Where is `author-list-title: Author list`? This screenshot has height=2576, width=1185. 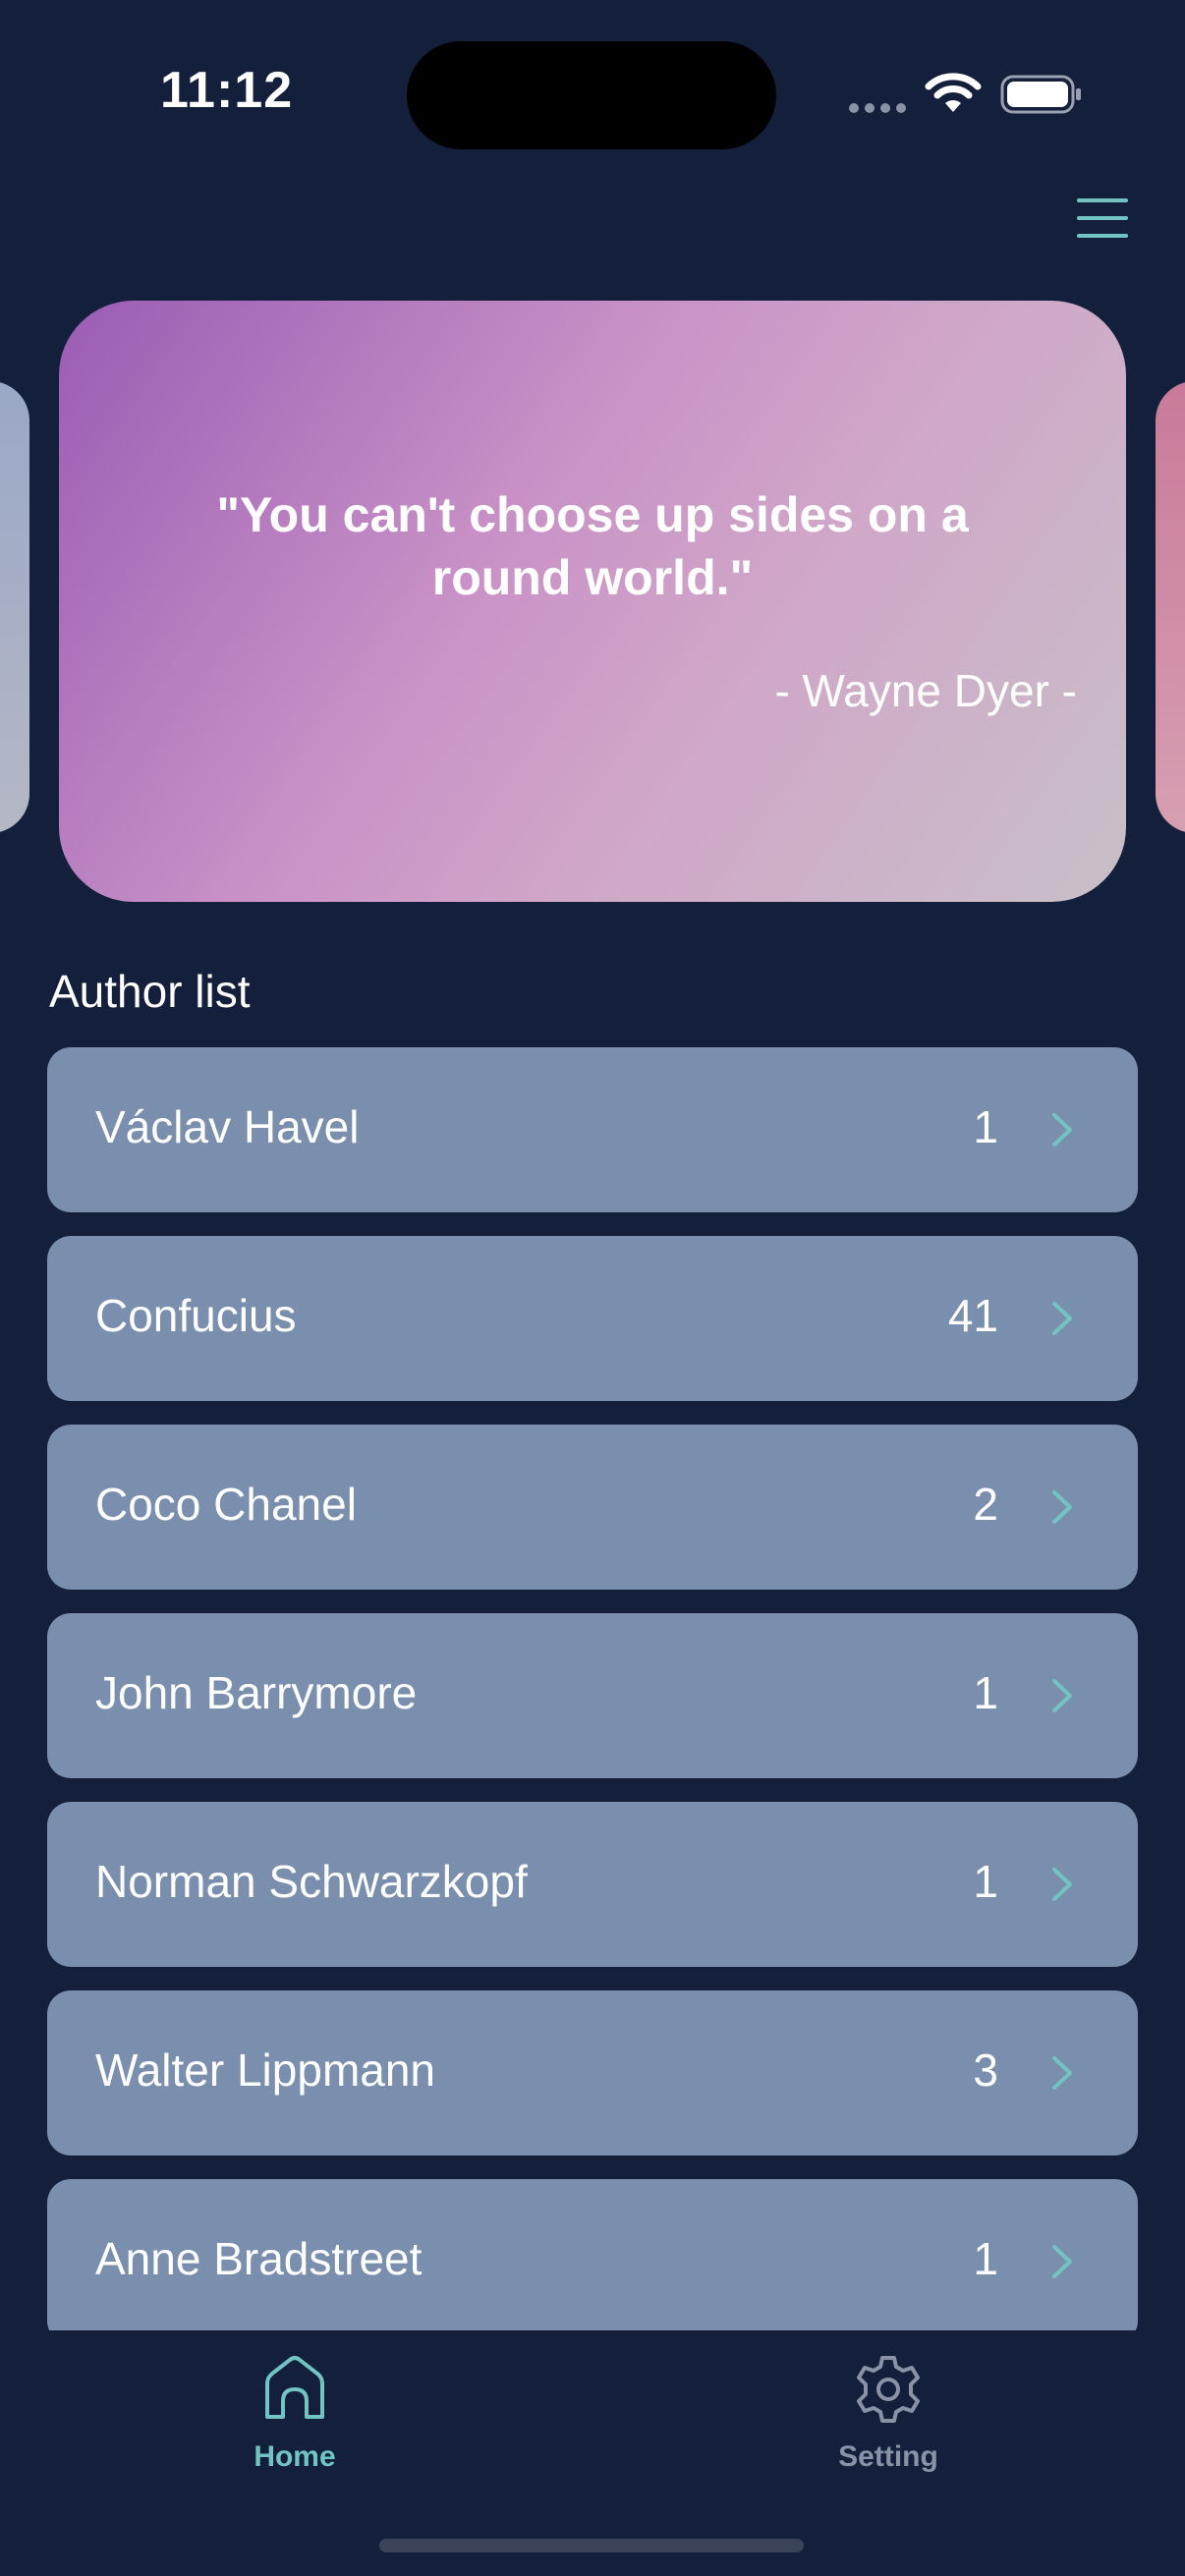 author-list-title: Author list is located at coordinates (150, 991).